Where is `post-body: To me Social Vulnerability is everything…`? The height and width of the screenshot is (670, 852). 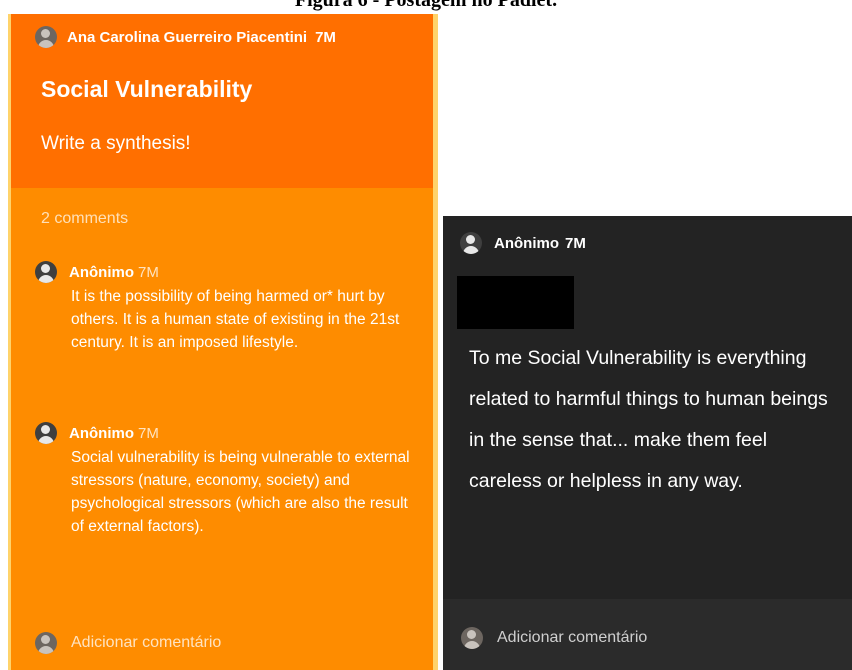 post-body: To me Social Vulnerability is everything… is located at coordinates (648, 419).